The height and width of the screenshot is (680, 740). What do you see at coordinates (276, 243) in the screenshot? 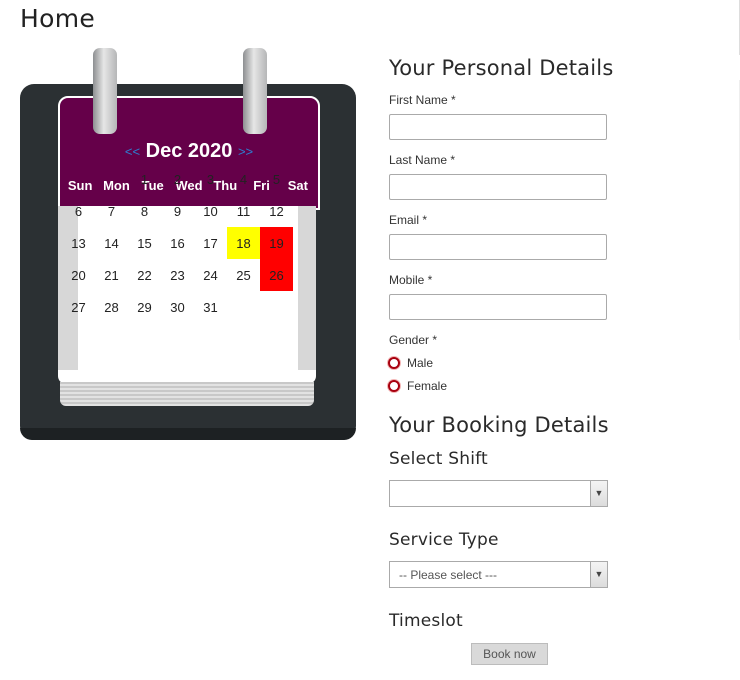
I see `calendar-day-unavailable: 19` at bounding box center [276, 243].